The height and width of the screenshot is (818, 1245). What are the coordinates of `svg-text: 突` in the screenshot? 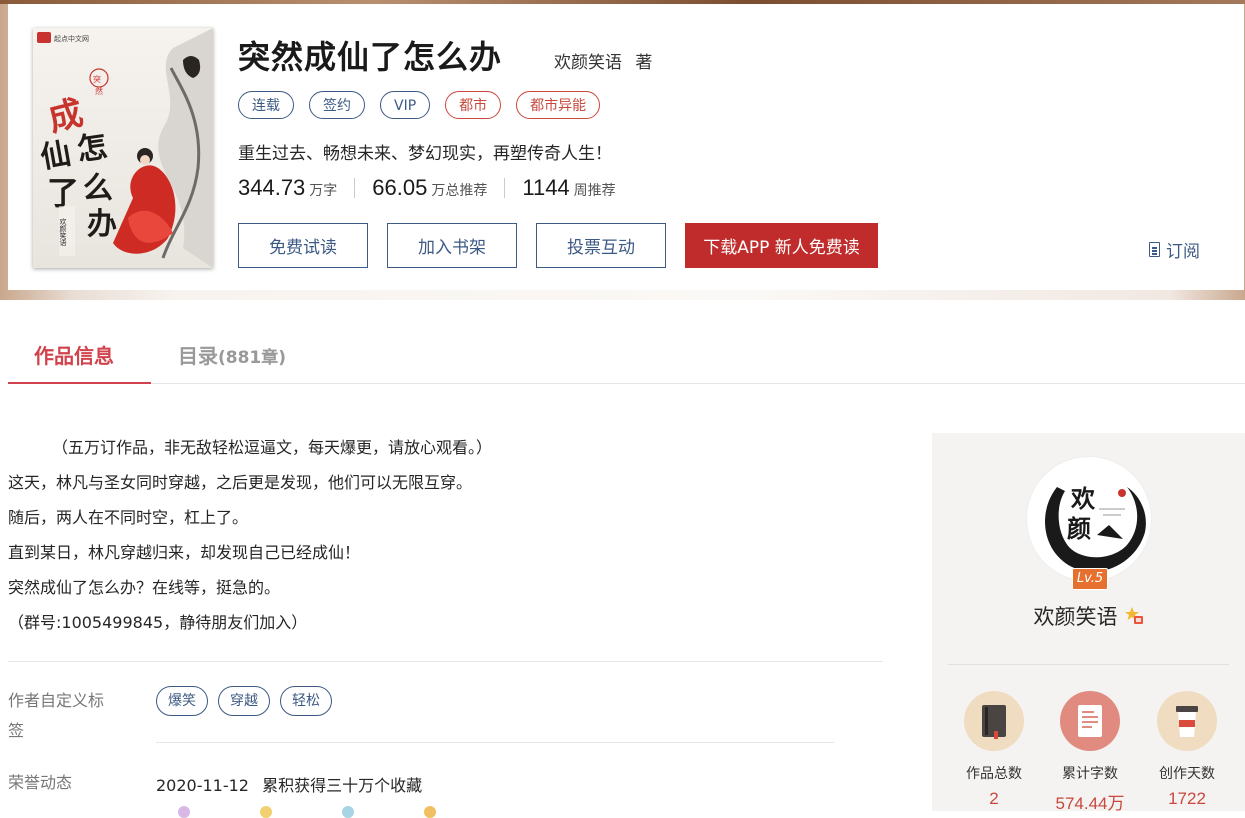 It's located at (97, 79).